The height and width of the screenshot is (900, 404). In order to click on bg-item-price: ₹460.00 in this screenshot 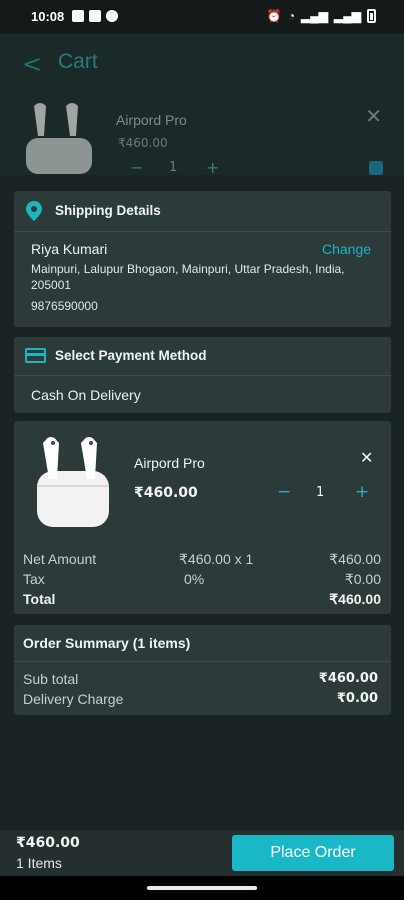, I will do `click(143, 143)`.